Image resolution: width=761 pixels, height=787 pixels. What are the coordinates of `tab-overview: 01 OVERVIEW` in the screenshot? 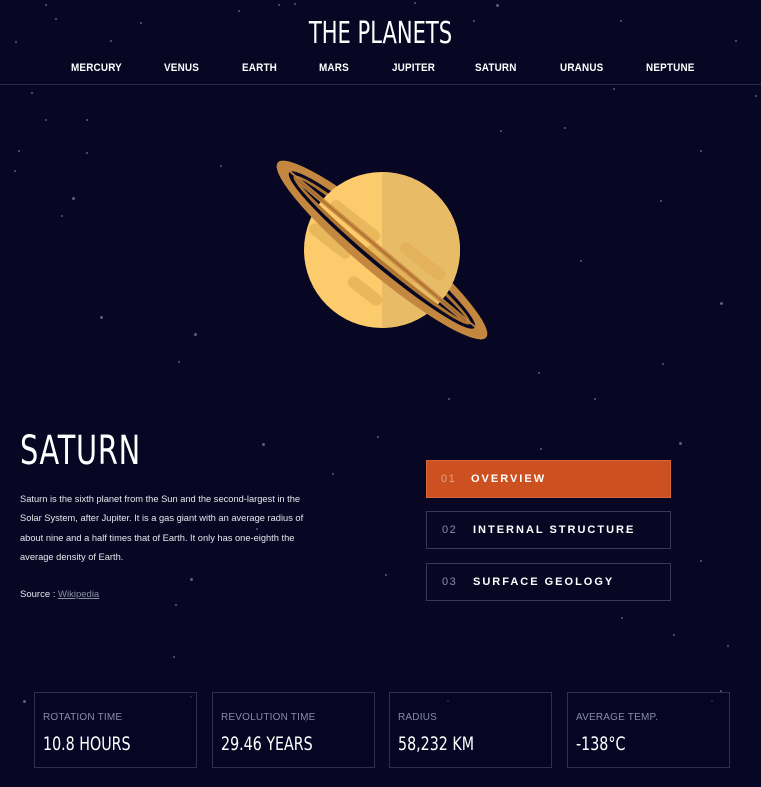 It's located at (548, 479).